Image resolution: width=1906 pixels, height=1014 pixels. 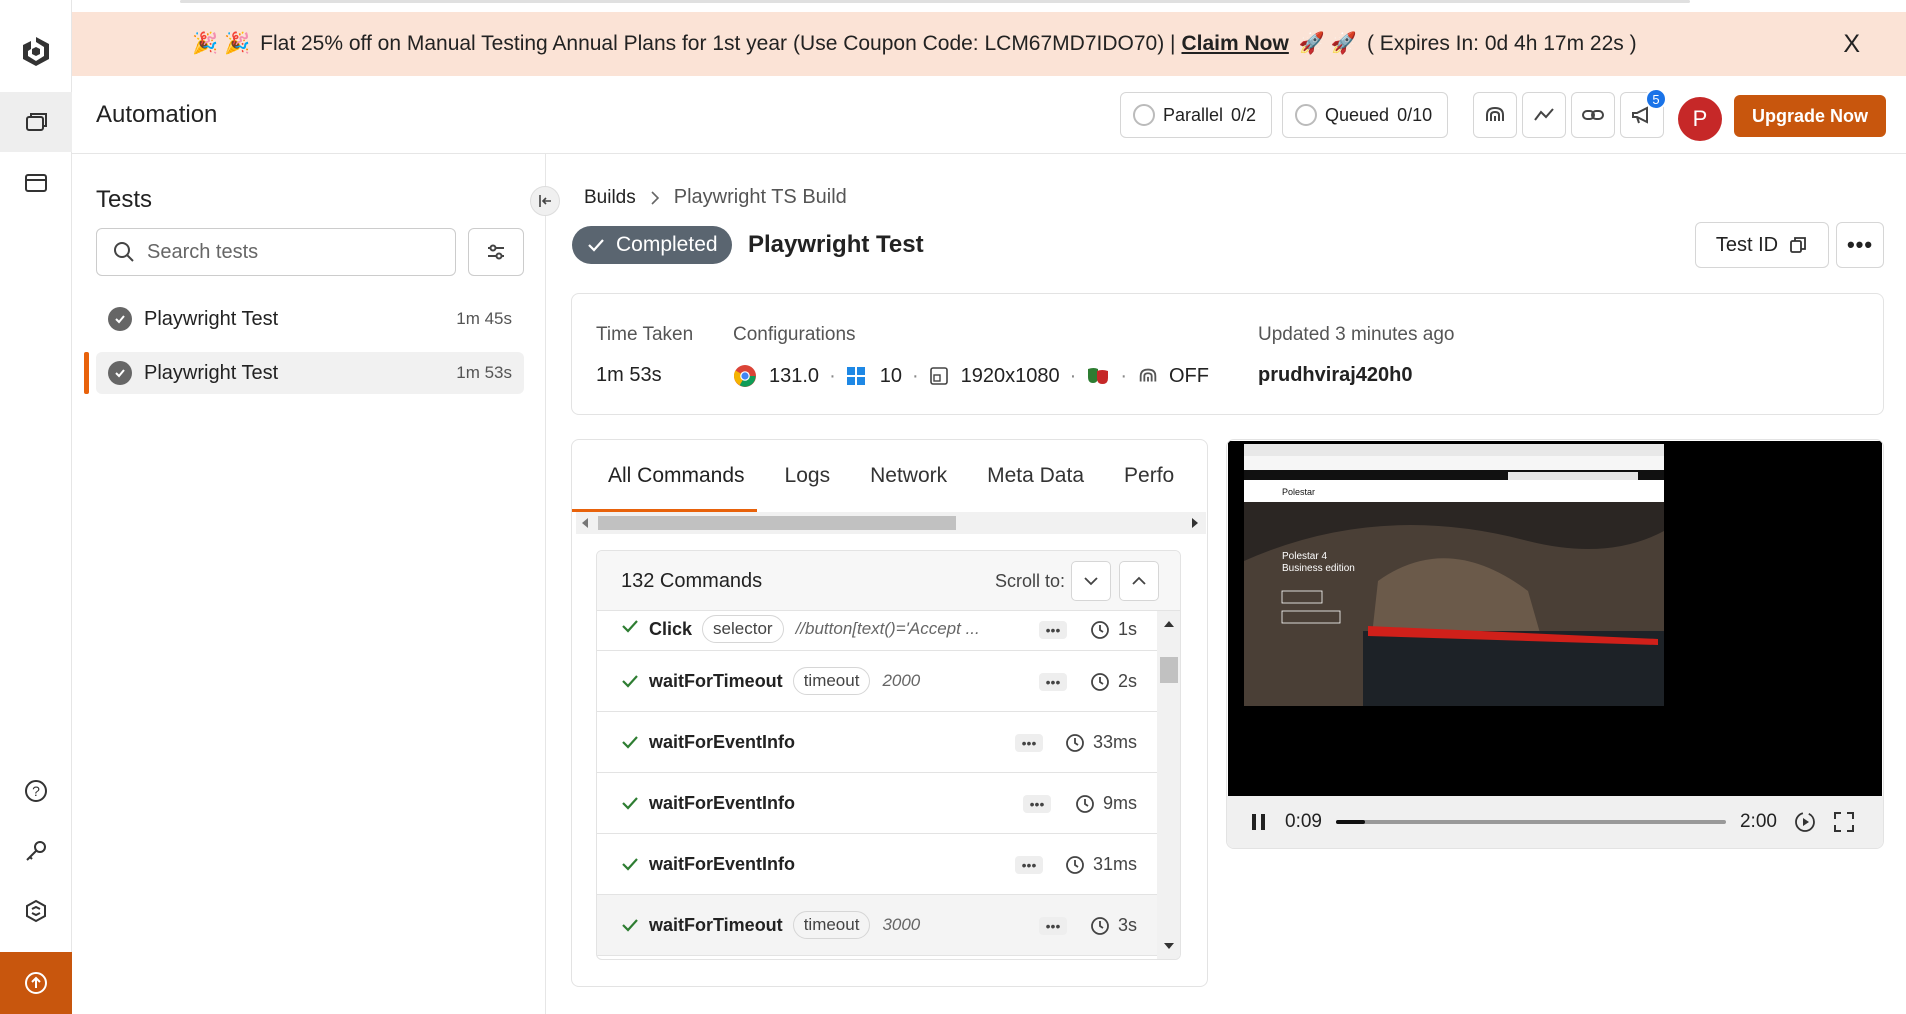 I want to click on integrations-icon, so click(x=36, y=911).